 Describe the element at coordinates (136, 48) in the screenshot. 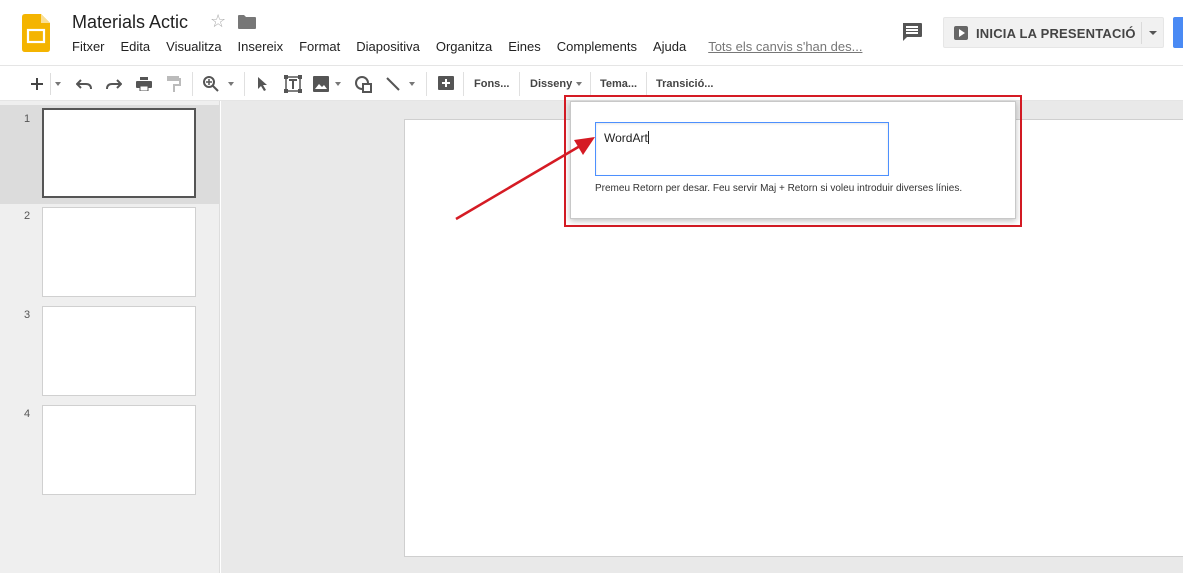

I see `menu-edit: Edita` at that location.